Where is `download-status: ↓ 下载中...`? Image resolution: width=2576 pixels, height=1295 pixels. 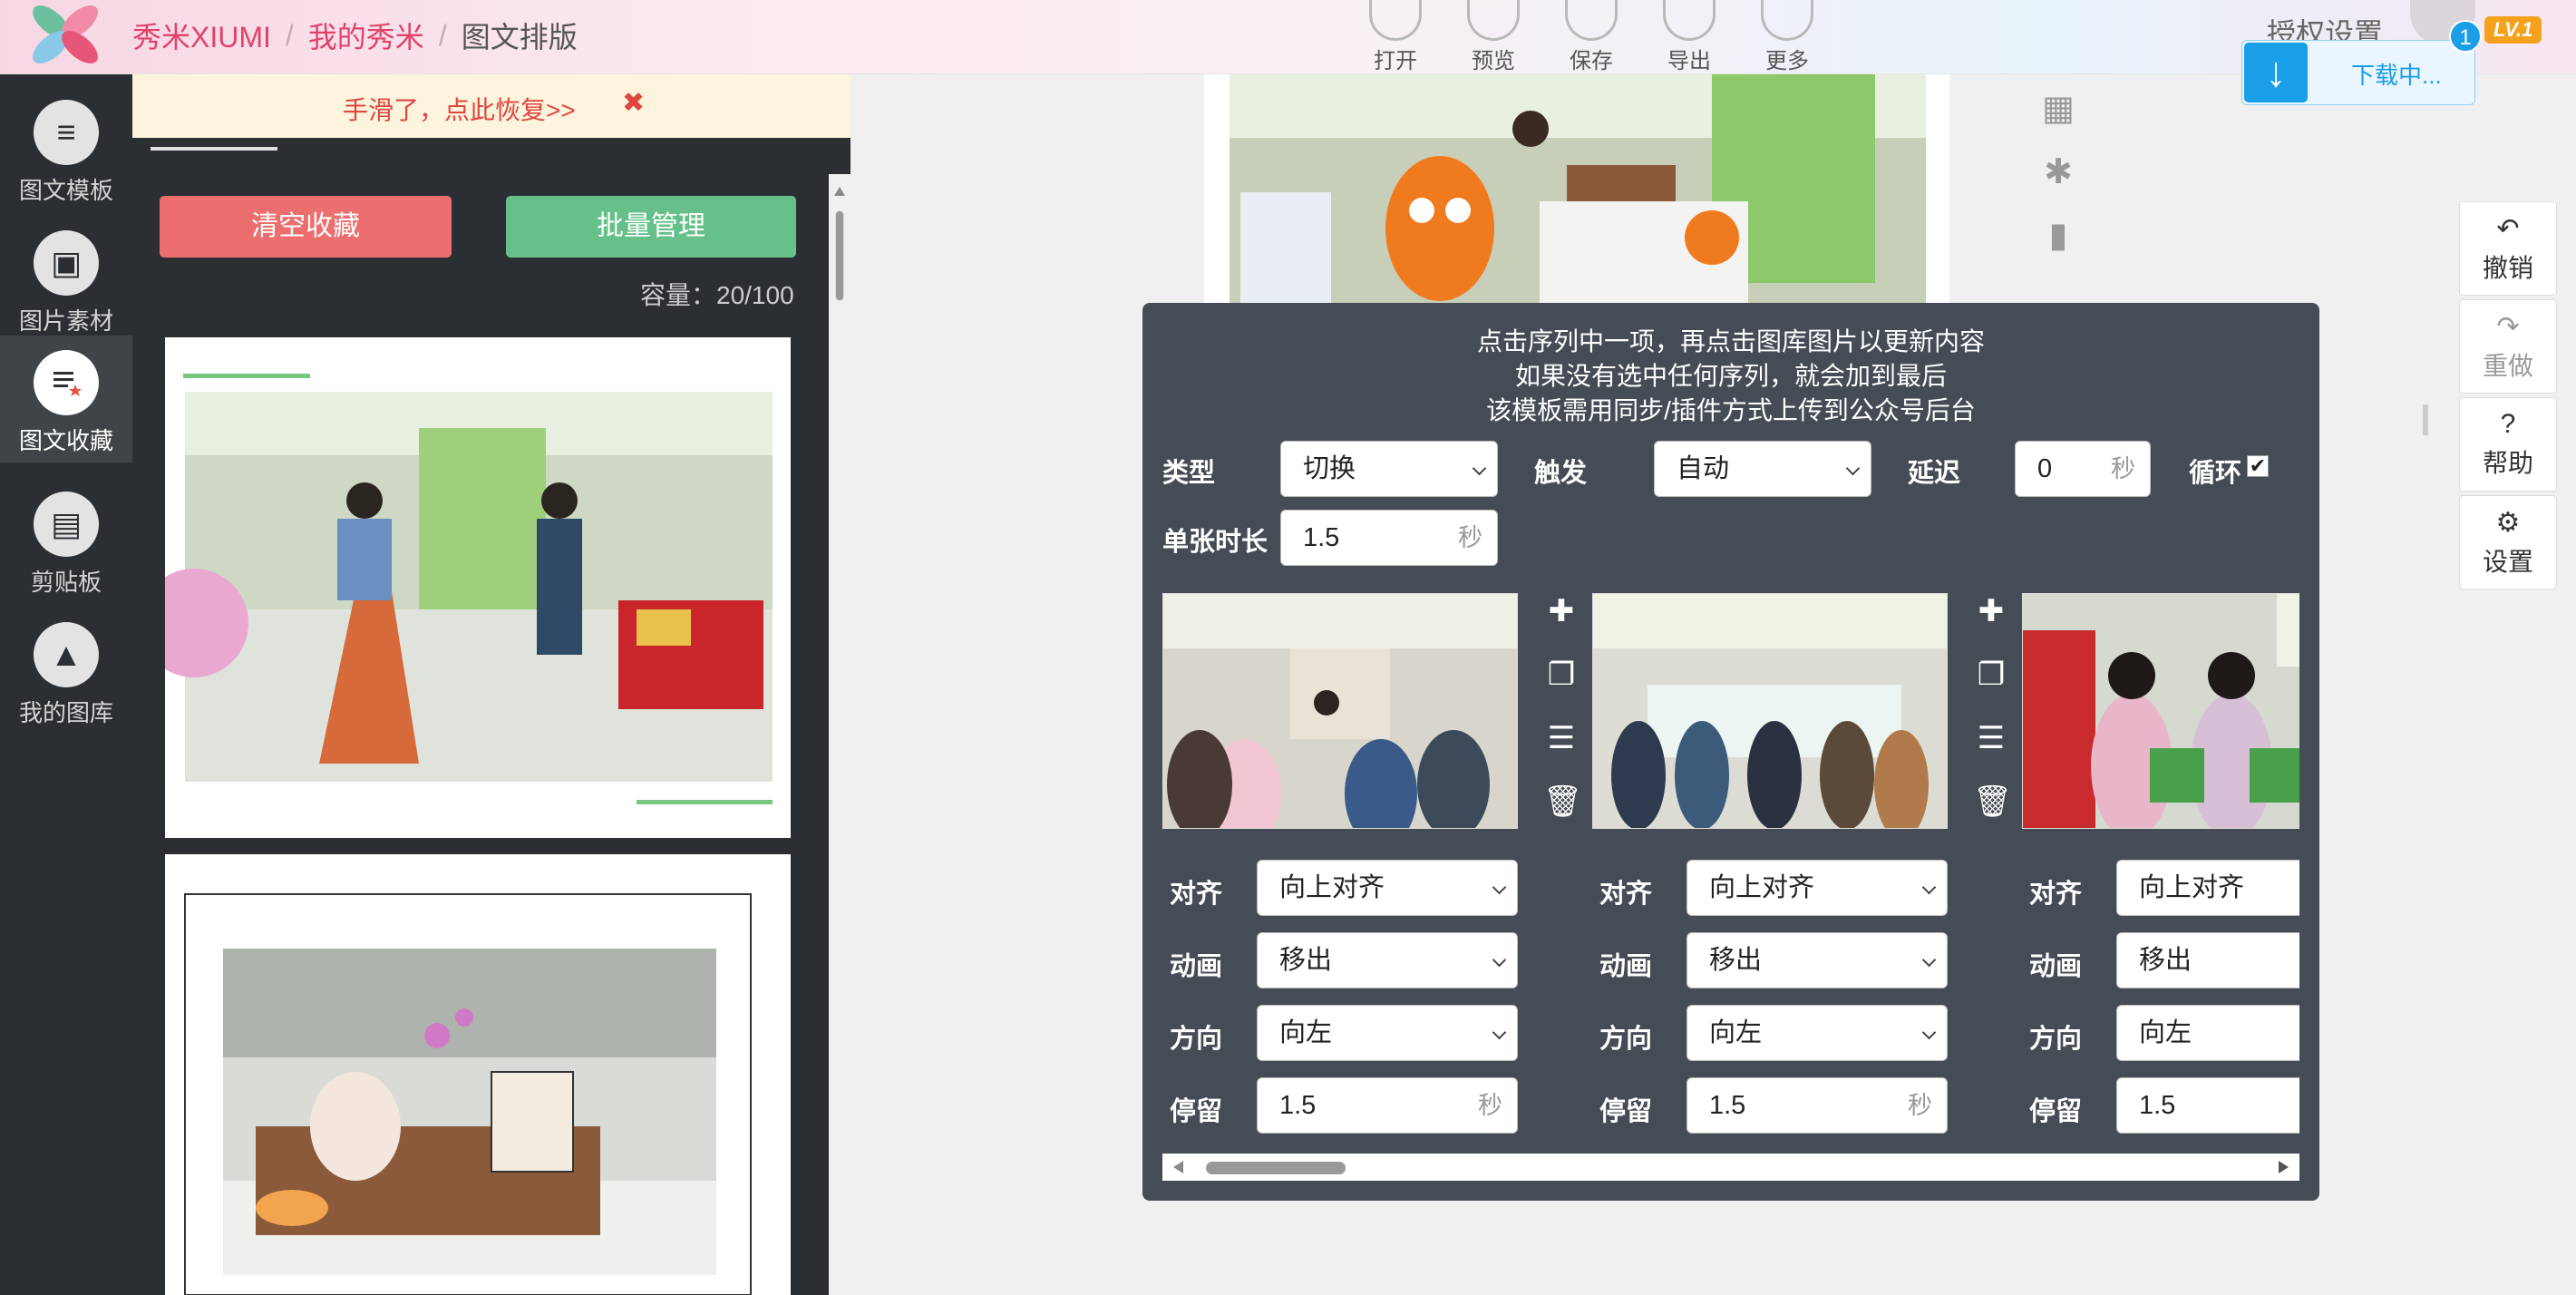
download-status: ↓ 下载中... is located at coordinates (2358, 72).